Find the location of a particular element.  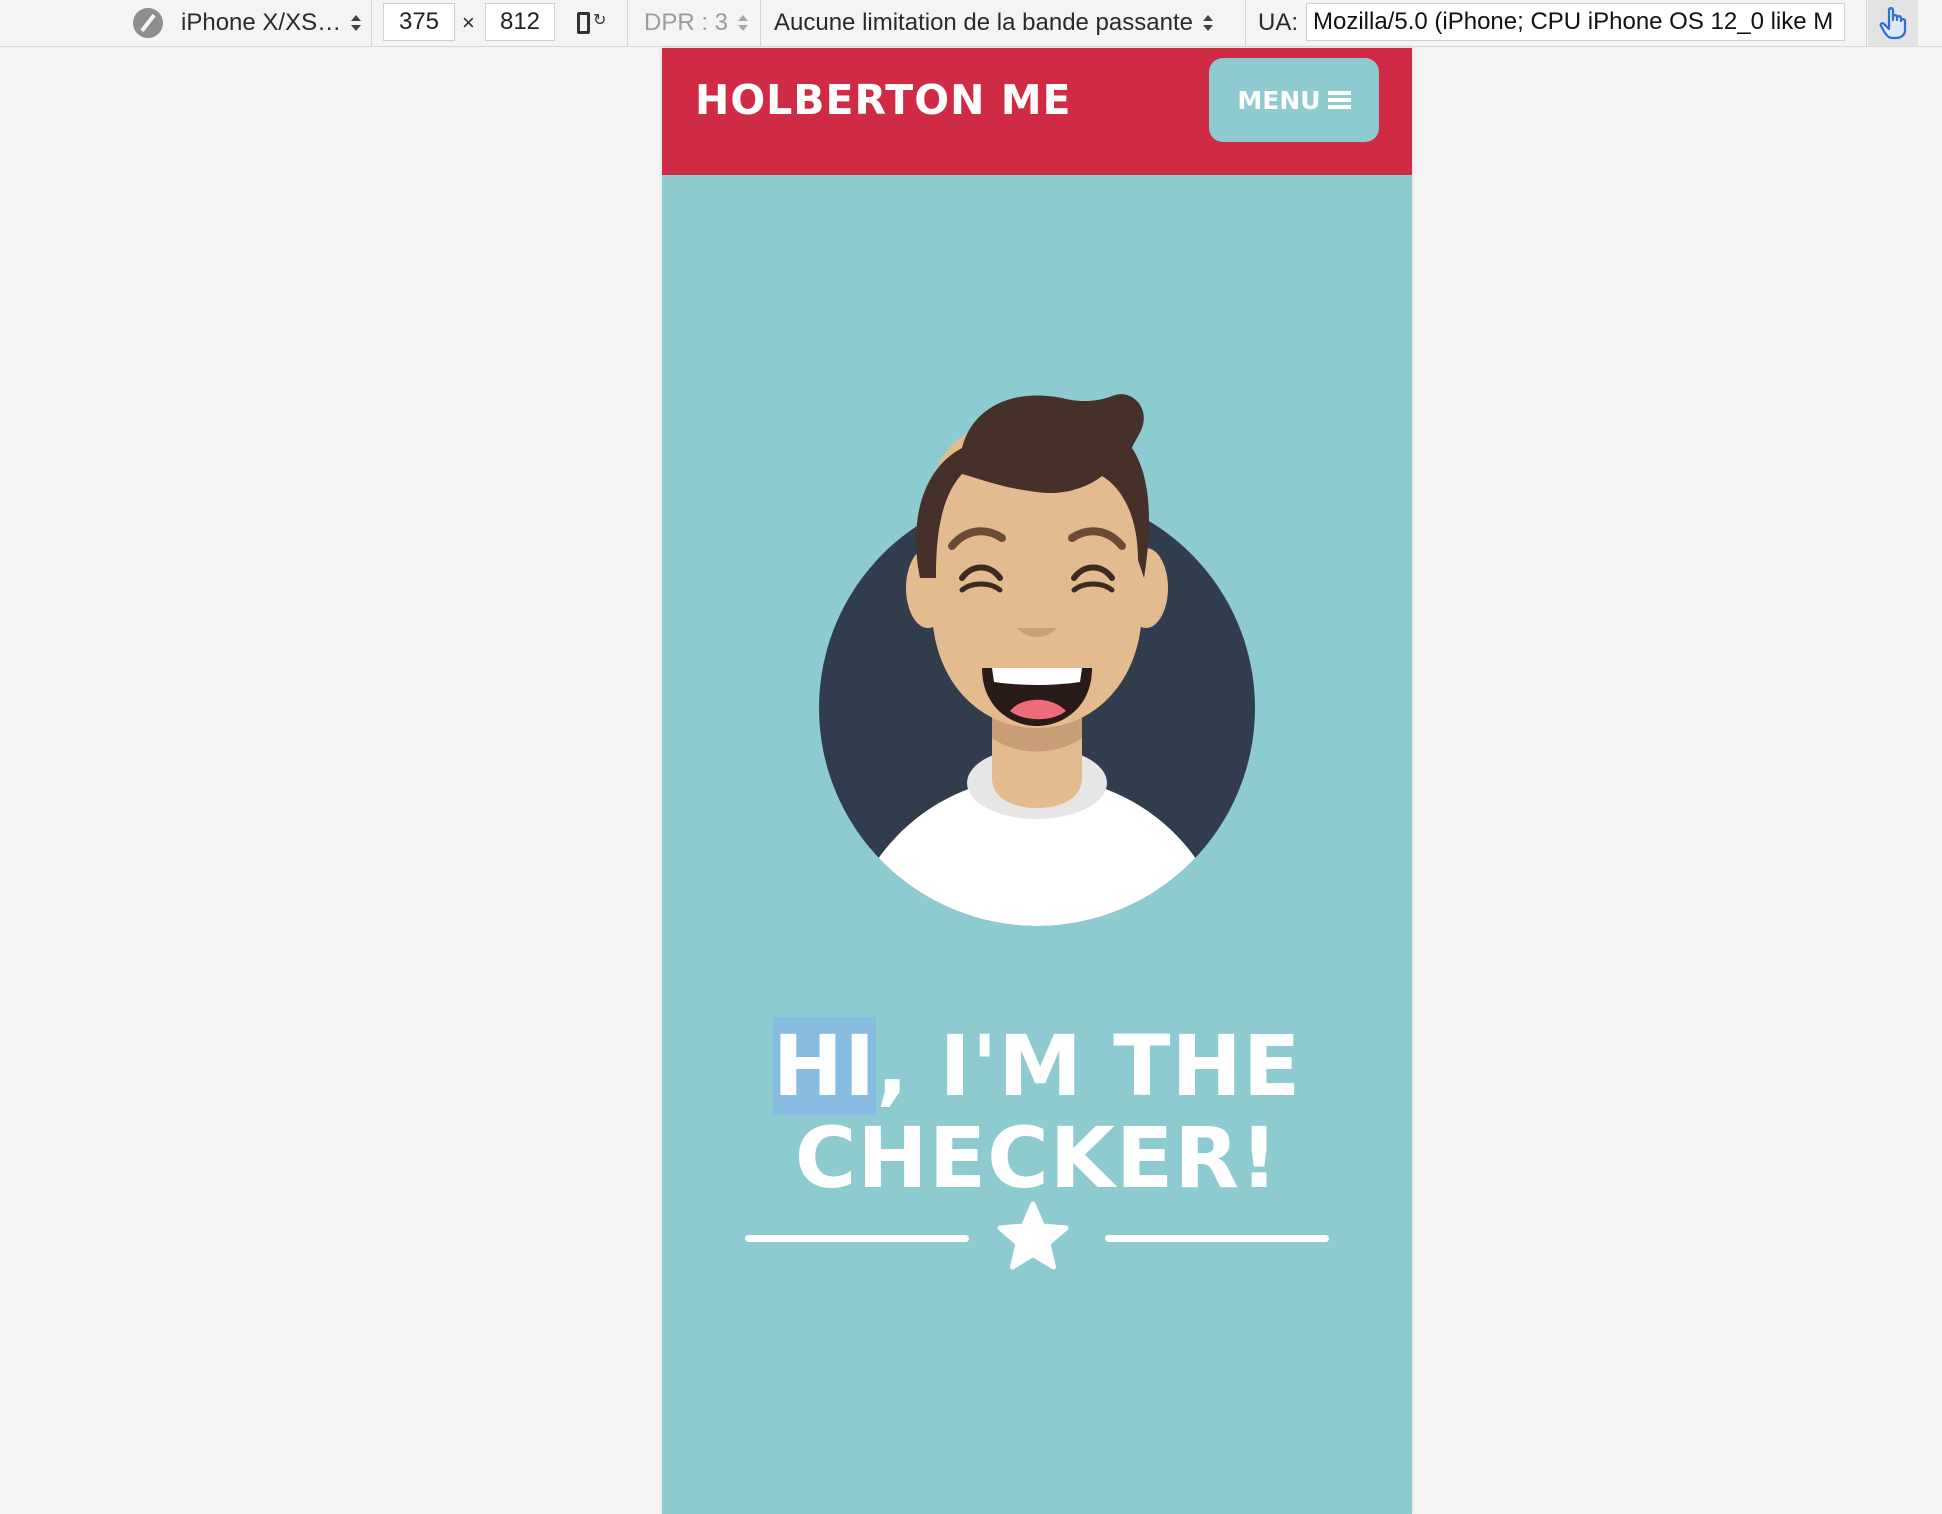

dpr-label: DPR : 3 is located at coordinates (686, 22).